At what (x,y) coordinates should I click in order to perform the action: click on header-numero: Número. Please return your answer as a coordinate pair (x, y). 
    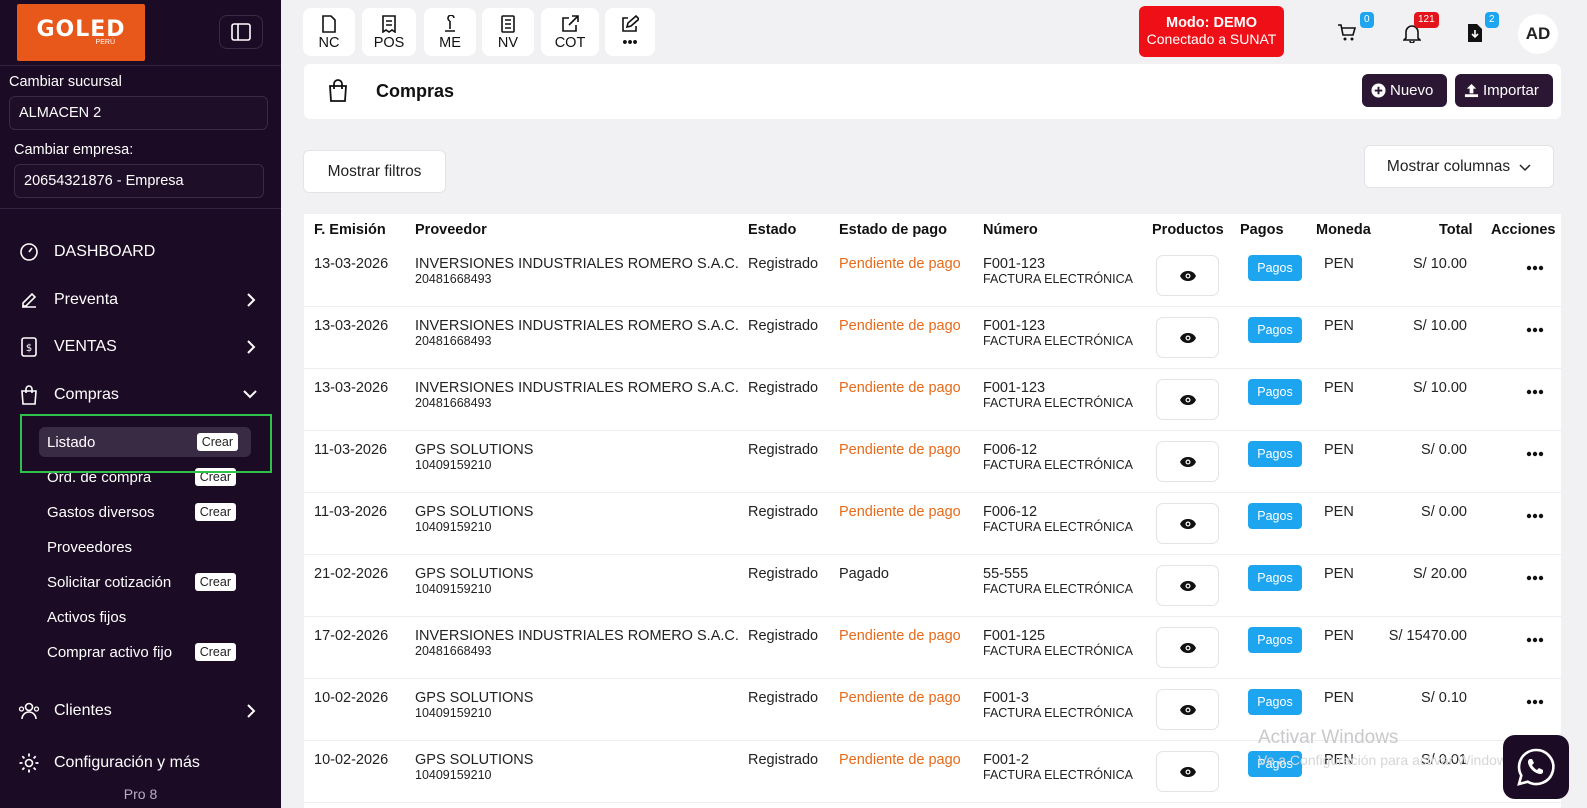
    Looking at the image, I should click on (1010, 230).